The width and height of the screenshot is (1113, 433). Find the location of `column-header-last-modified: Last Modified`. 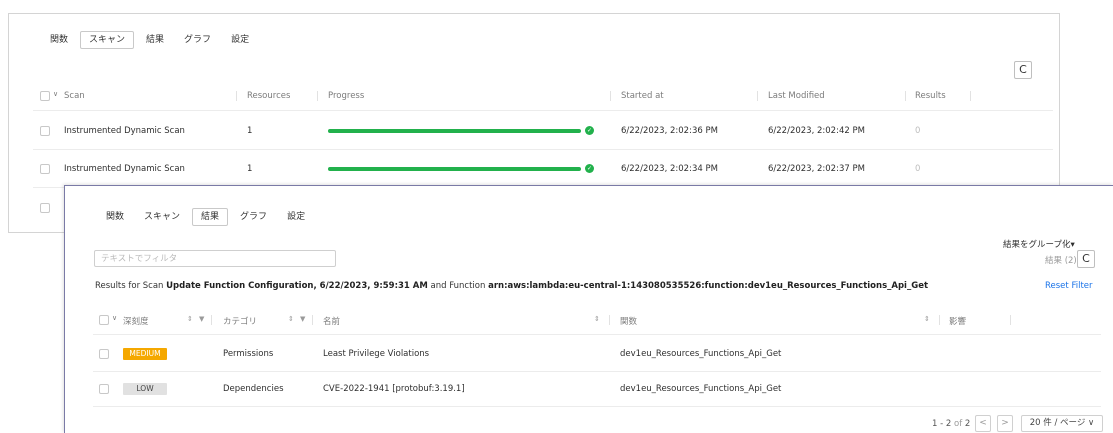

column-header-last-modified: Last Modified is located at coordinates (796, 96).